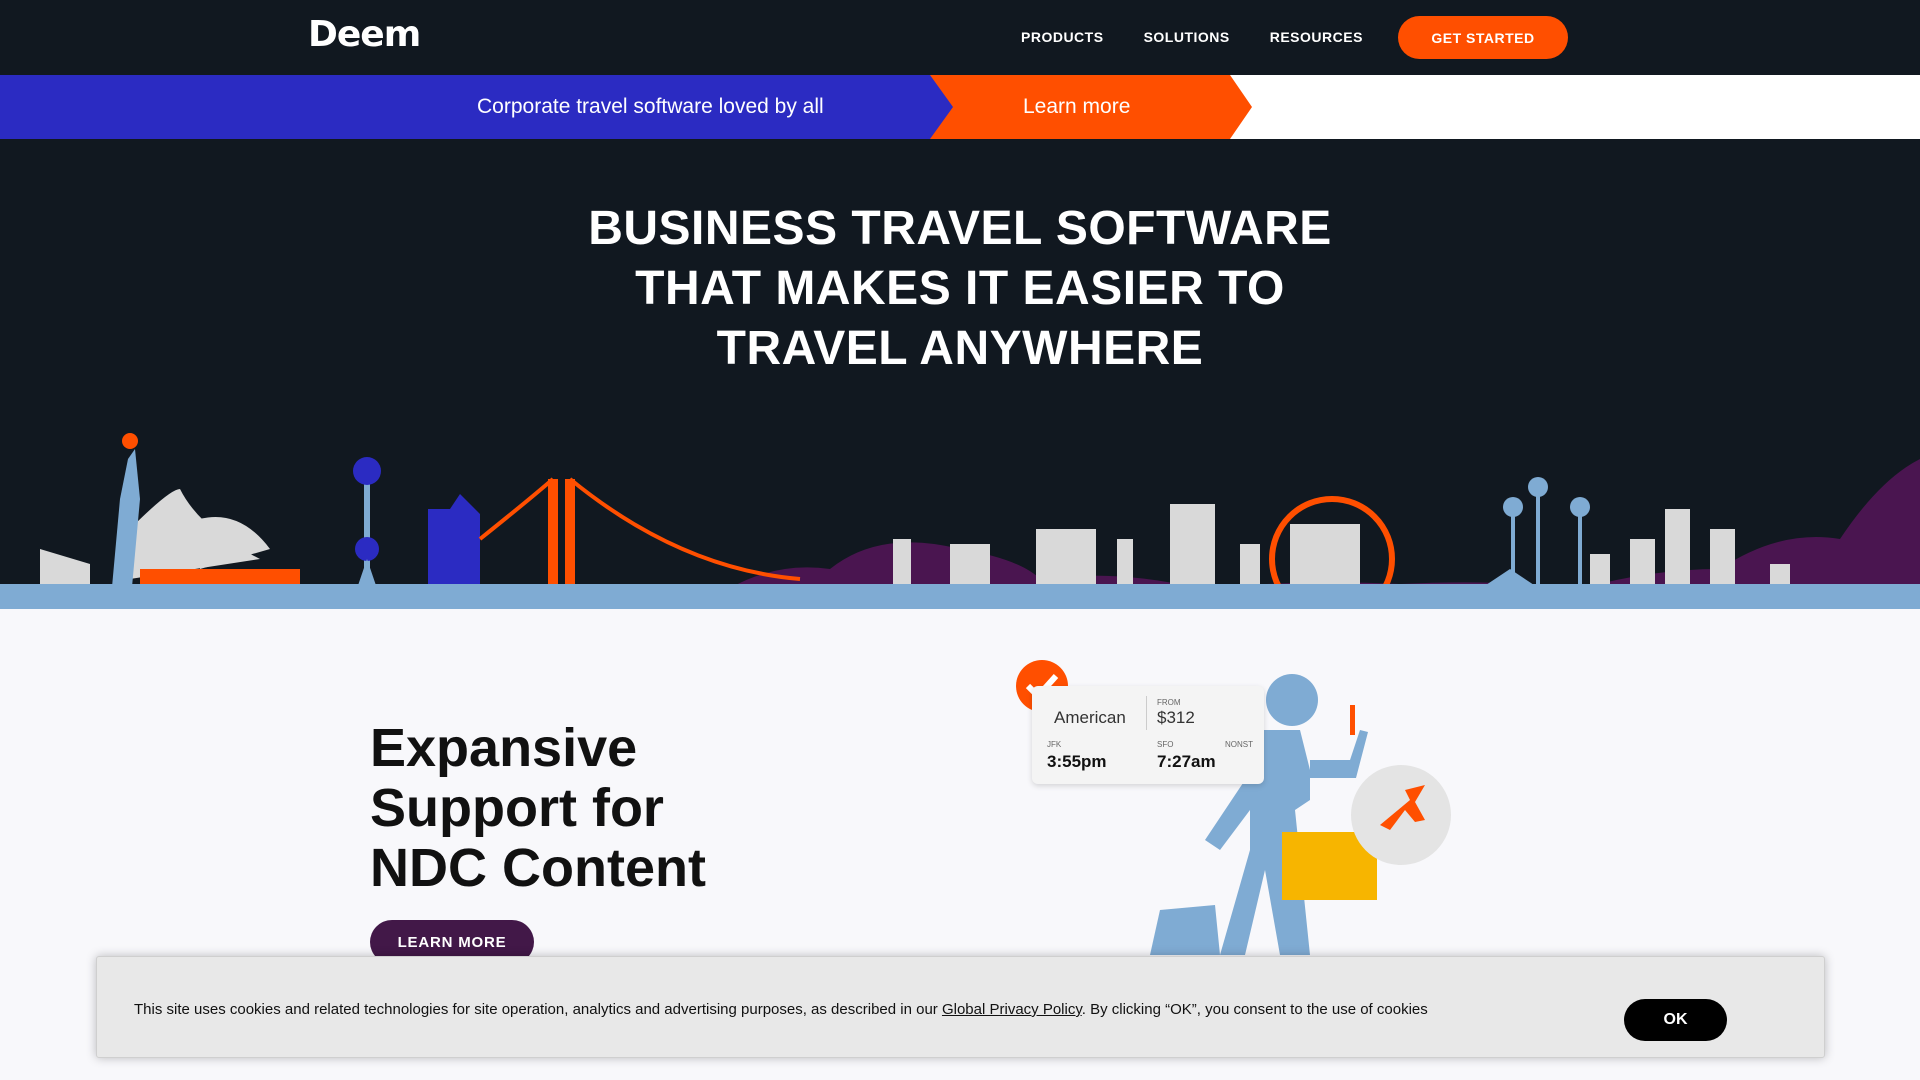 This screenshot has height=1080, width=1920. I want to click on flight-stops: NONST, so click(1239, 744).